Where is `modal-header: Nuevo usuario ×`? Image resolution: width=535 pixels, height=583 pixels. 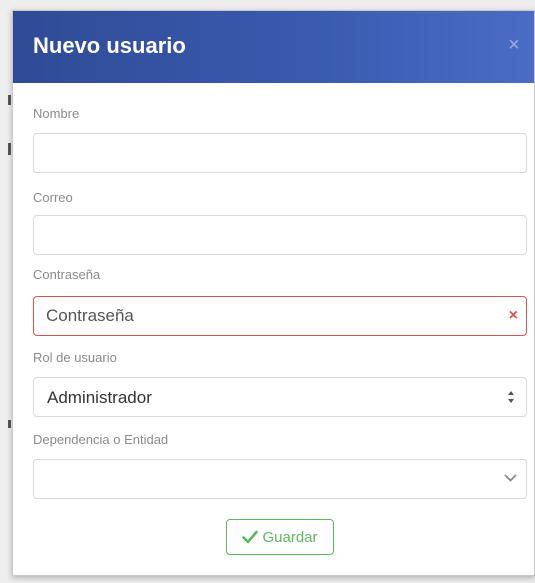 modal-header: Nuevo usuario × is located at coordinates (273, 47).